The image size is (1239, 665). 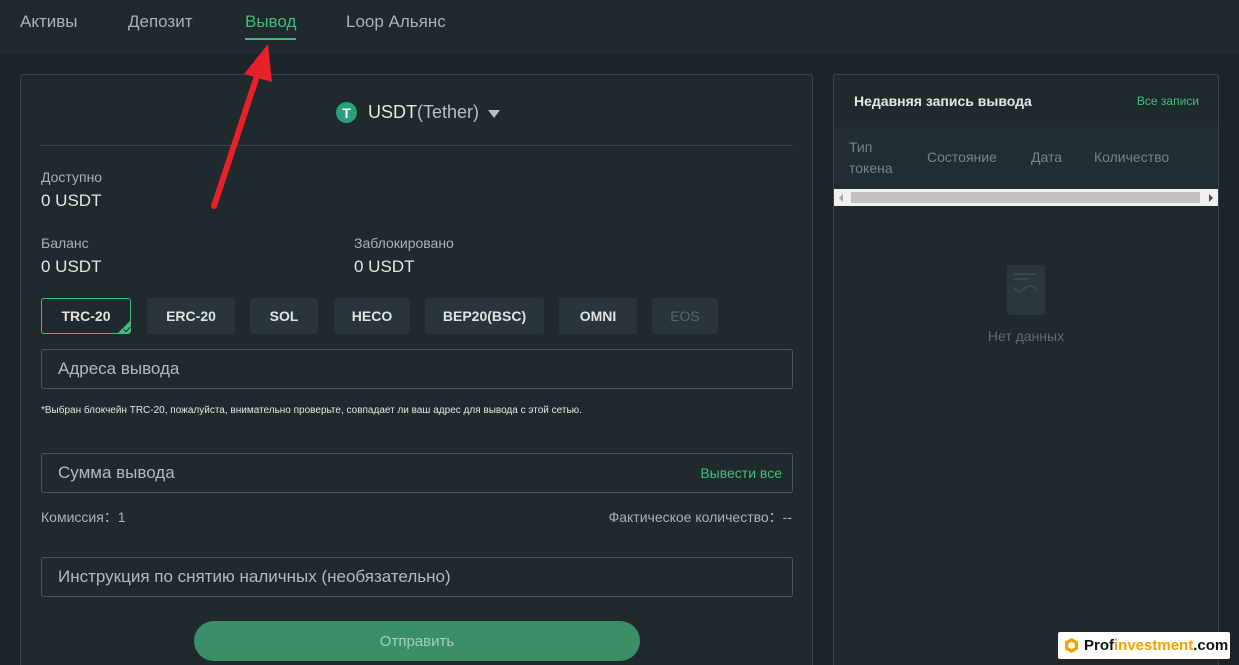 What do you see at coordinates (124, 327) in the screenshot?
I see `selected-check-icon` at bounding box center [124, 327].